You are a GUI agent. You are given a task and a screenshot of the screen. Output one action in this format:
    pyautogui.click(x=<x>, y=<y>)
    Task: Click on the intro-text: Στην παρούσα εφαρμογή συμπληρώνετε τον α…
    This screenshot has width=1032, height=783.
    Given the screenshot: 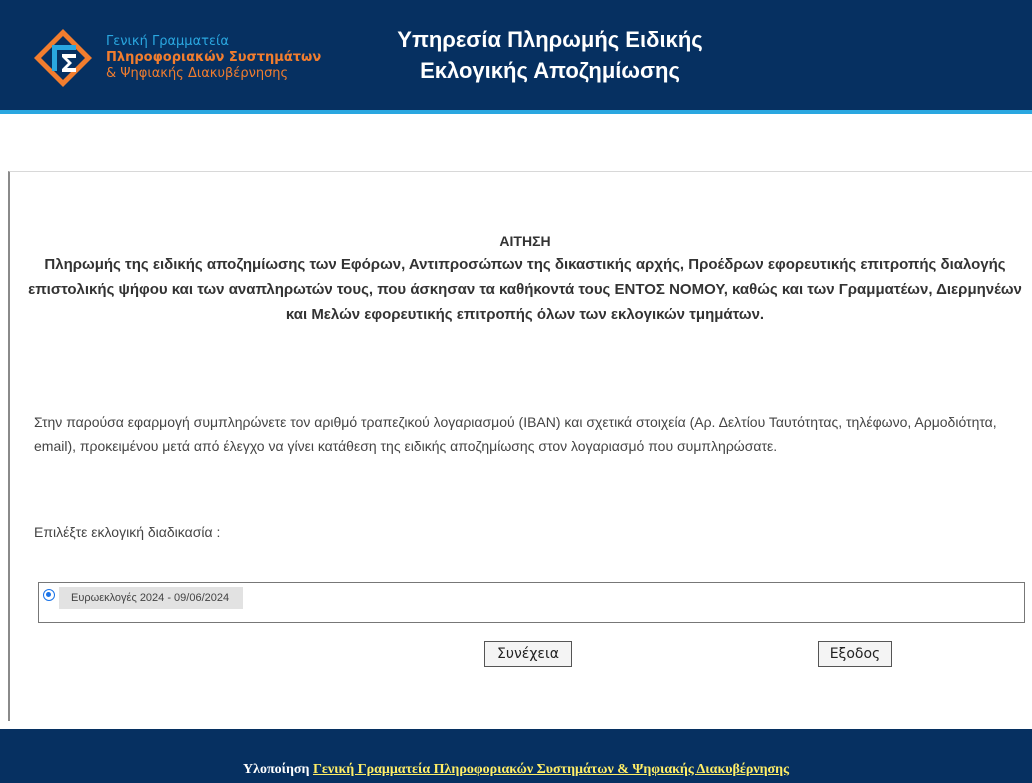 What is the action you would take?
    pyautogui.click(x=515, y=434)
    